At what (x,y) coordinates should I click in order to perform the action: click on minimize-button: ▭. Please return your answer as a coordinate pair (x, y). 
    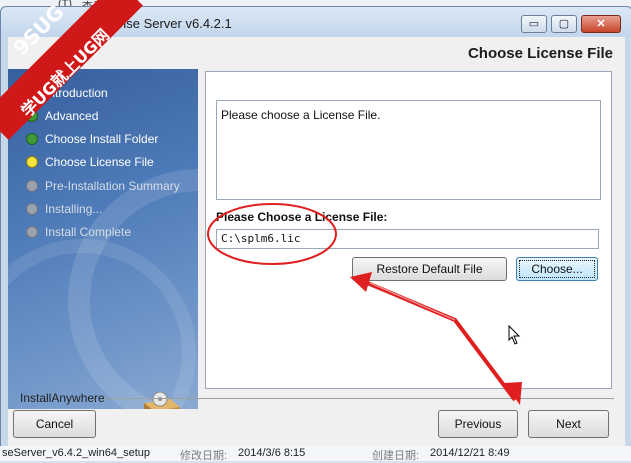
    Looking at the image, I should click on (534, 24).